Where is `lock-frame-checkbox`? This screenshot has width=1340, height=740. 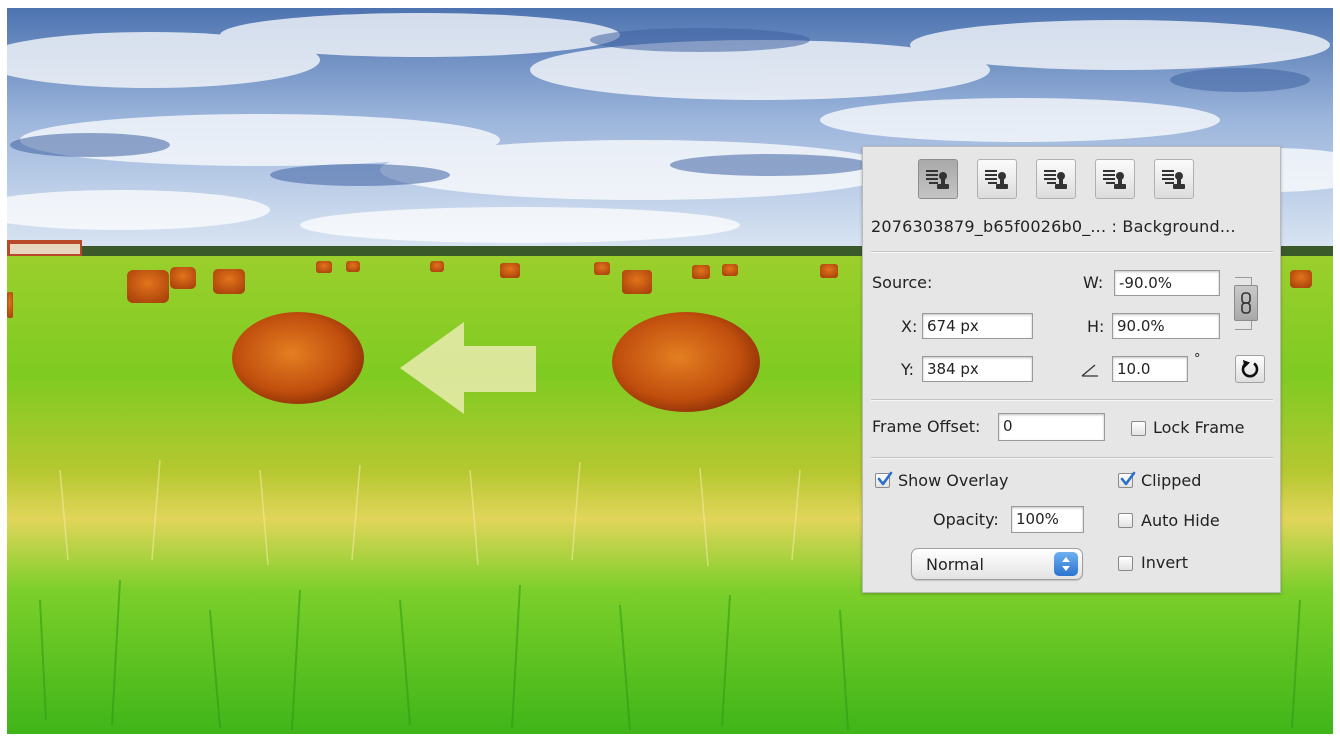
lock-frame-checkbox is located at coordinates (1138, 428).